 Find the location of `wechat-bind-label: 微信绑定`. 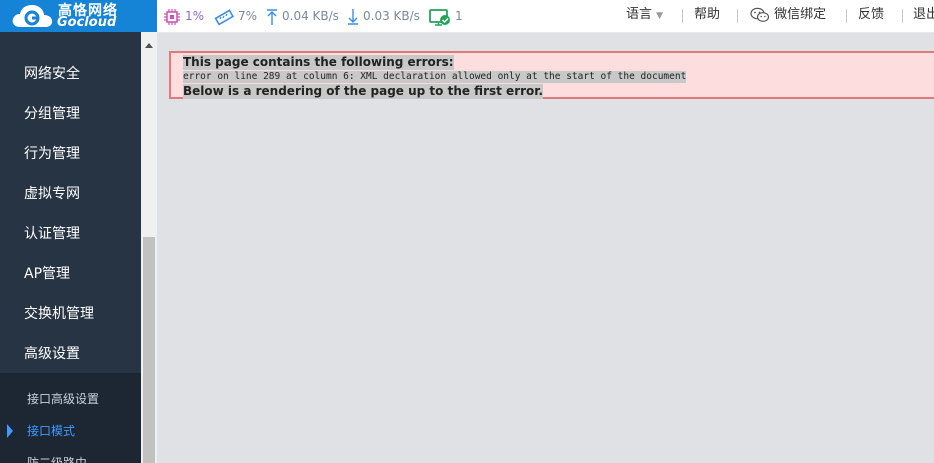

wechat-bind-label: 微信绑定 is located at coordinates (800, 14).